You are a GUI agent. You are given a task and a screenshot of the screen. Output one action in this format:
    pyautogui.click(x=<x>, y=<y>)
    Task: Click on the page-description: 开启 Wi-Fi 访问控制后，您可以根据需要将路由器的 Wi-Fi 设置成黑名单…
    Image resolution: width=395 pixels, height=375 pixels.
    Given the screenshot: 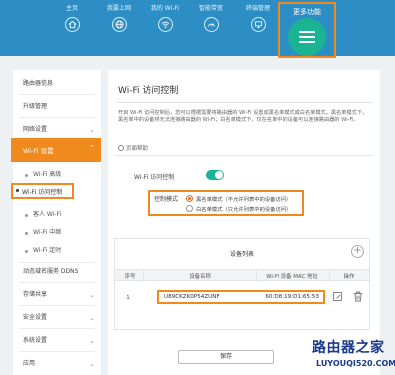 What is the action you would take?
    pyautogui.click(x=243, y=117)
    